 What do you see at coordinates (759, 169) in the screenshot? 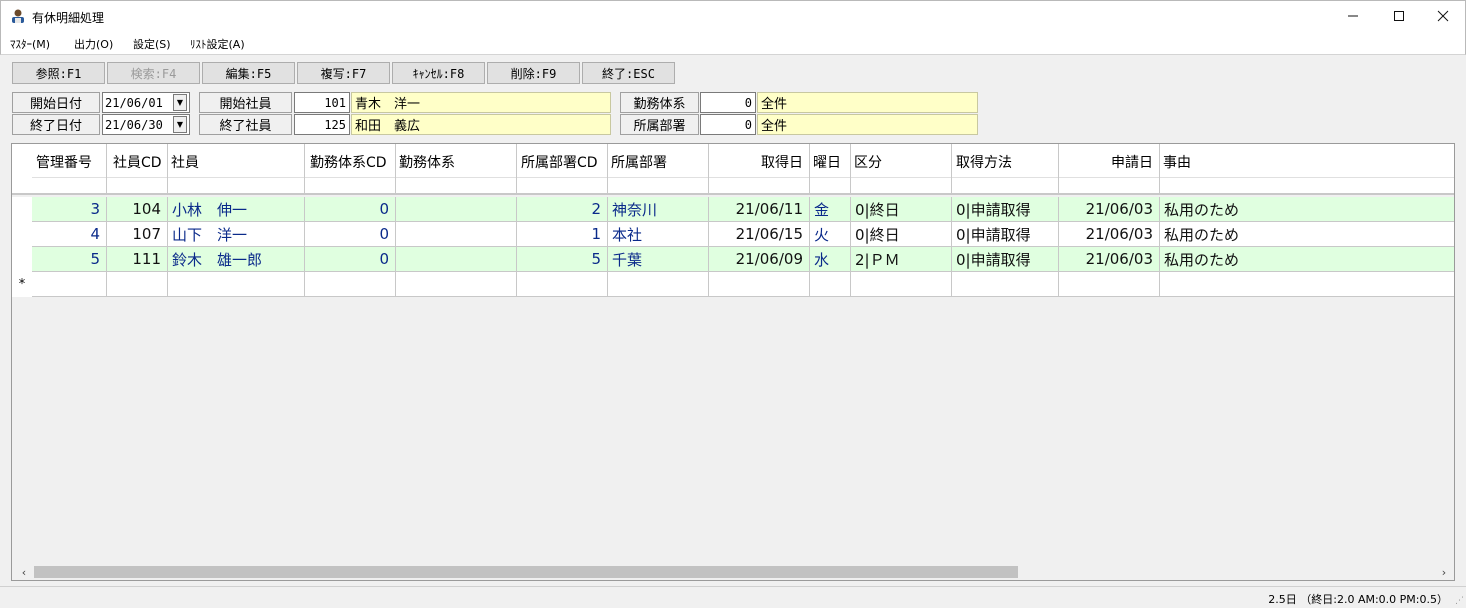
I see `col-header-acquired-date: 取得日` at bounding box center [759, 169].